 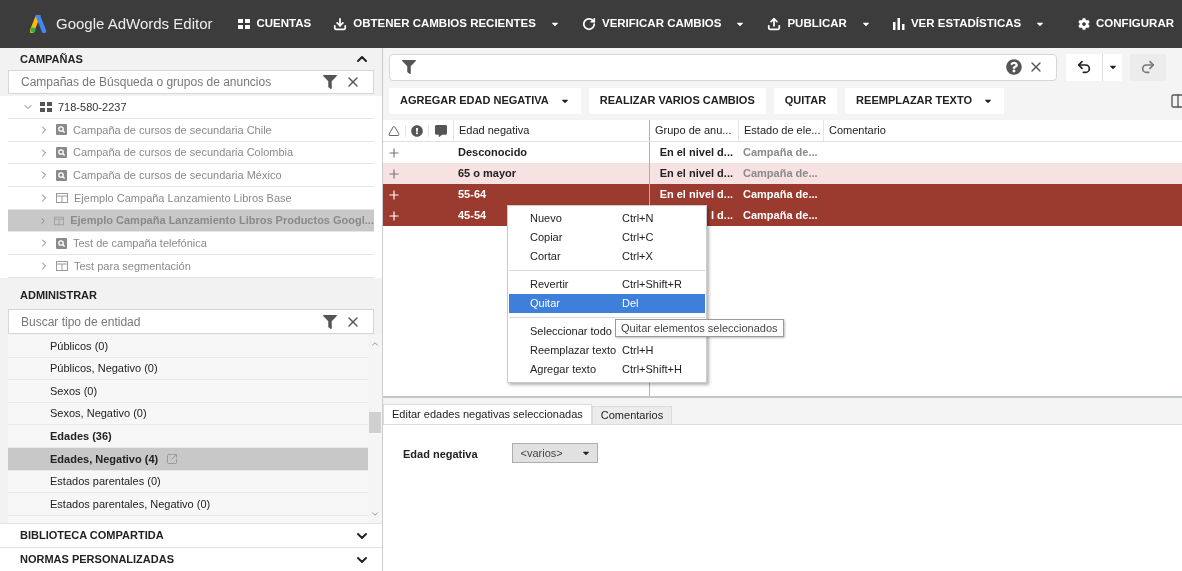 What do you see at coordinates (191, 130) in the screenshot?
I see `campaign-tree-item: Campaña de cursos de secundaria Chile` at bounding box center [191, 130].